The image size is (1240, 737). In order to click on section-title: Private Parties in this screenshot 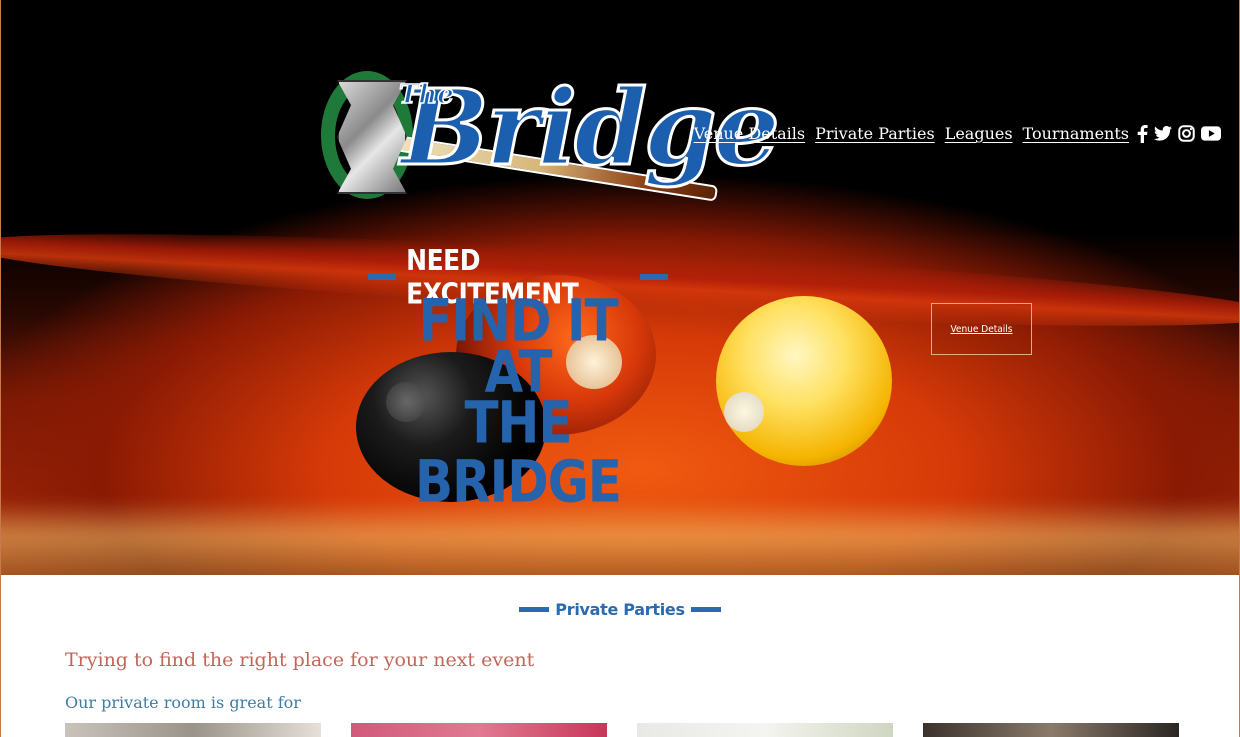, I will do `click(620, 609)`.